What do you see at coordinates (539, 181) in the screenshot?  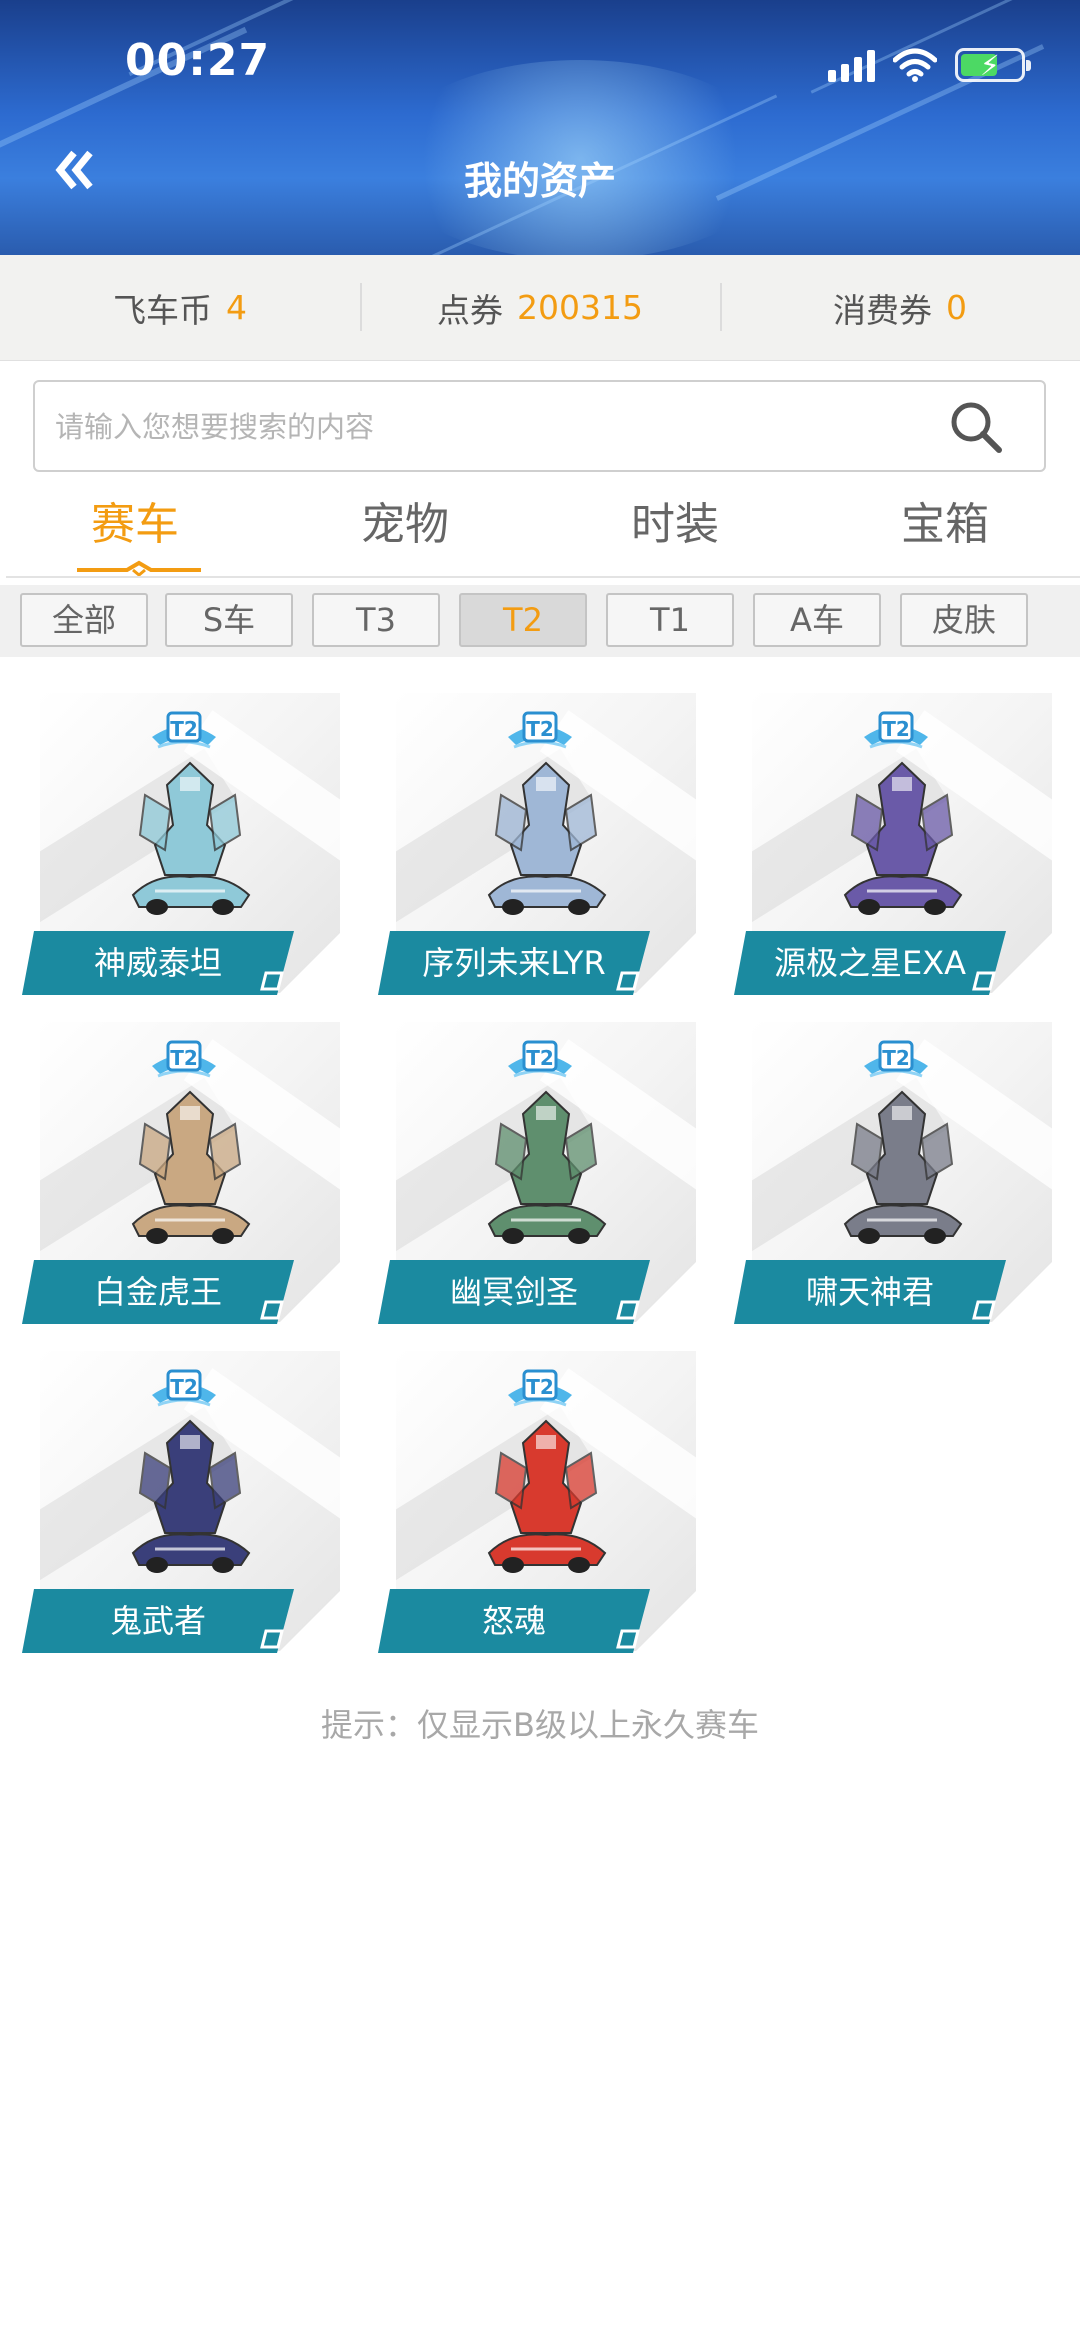 I see `page-title: 我的资产` at bounding box center [539, 181].